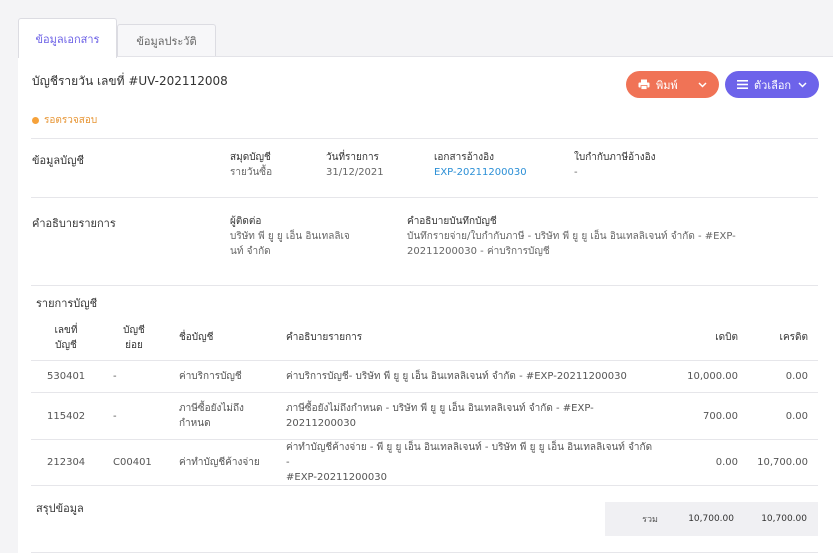  What do you see at coordinates (66, 337) in the screenshot?
I see `header-account-no: เลขที่ บัญชี` at bounding box center [66, 337].